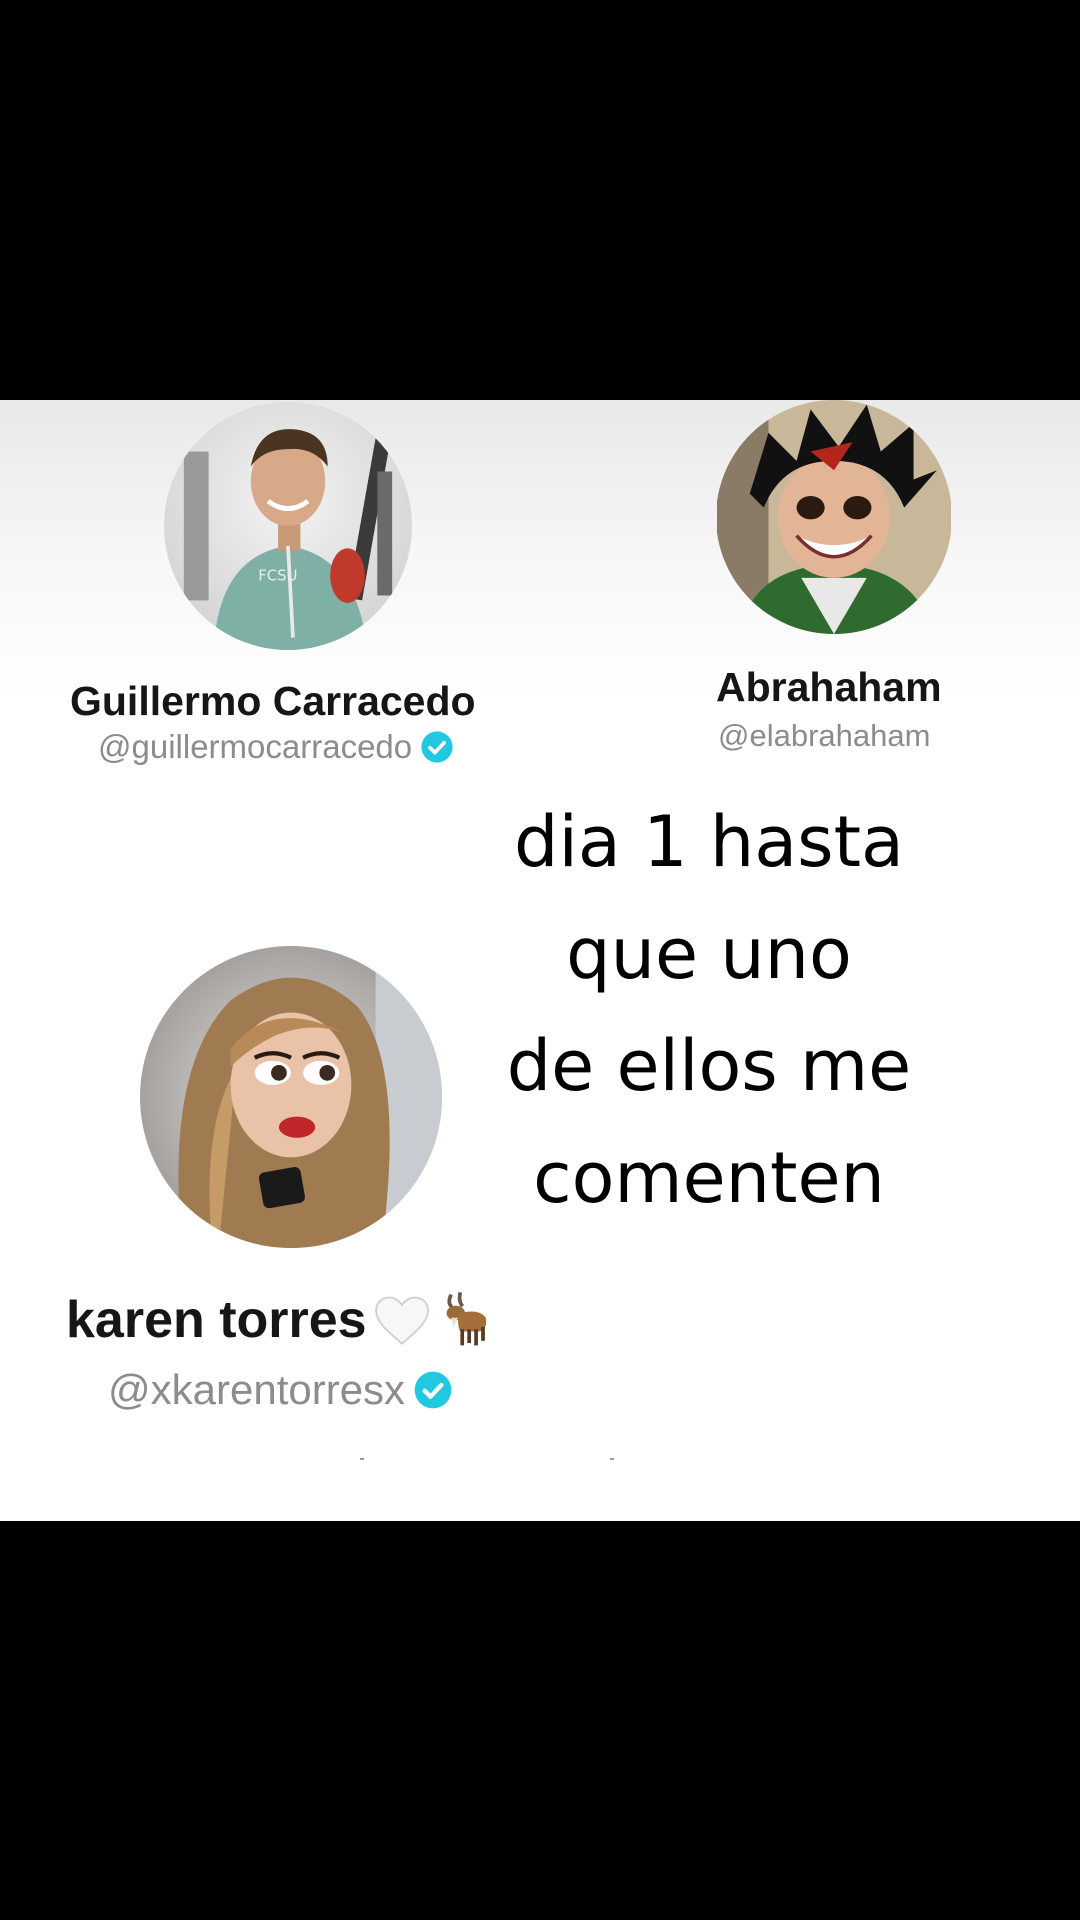 The image size is (1080, 1920). I want to click on svg-text: FCSU, so click(277, 576).